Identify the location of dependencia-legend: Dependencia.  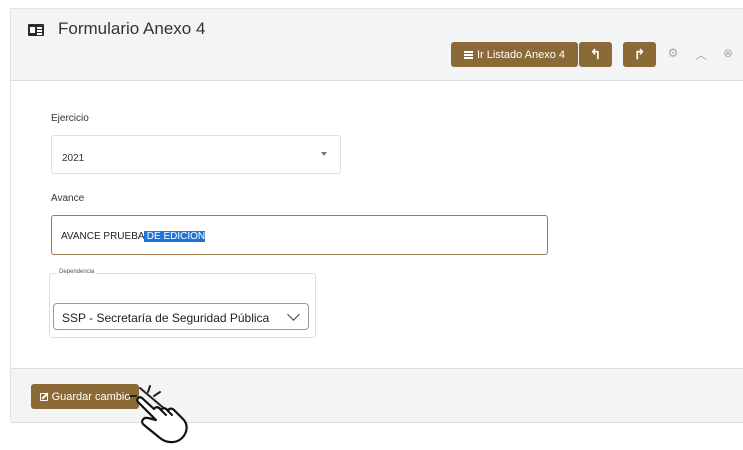
(77, 272).